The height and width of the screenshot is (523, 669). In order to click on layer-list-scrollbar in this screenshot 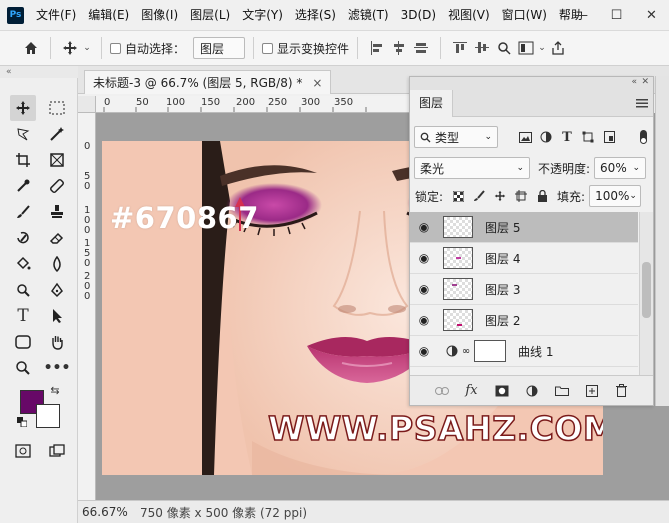, I will do `click(646, 293)`.